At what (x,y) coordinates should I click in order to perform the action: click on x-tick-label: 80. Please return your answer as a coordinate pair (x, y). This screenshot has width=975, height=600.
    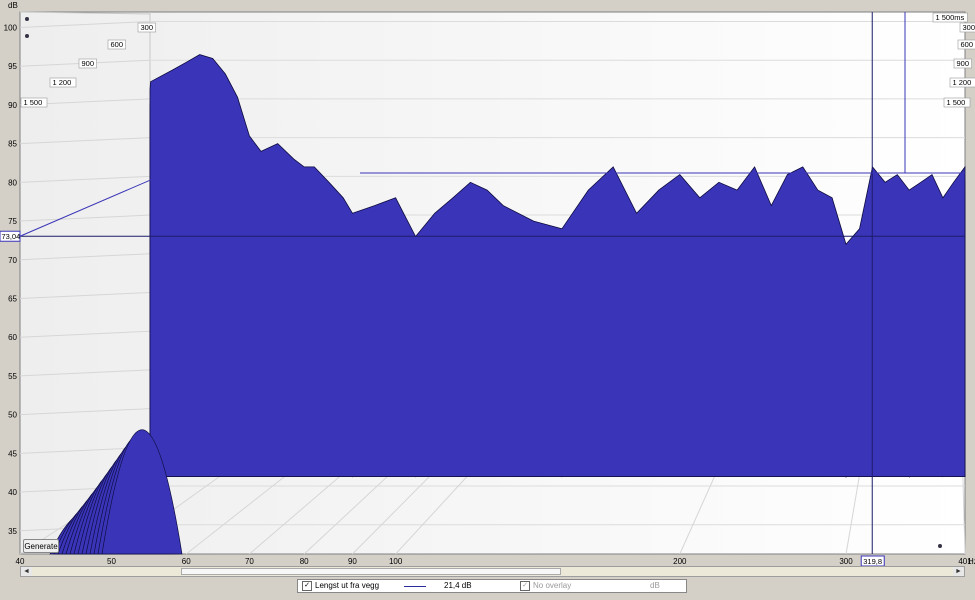
    Looking at the image, I should click on (304, 561).